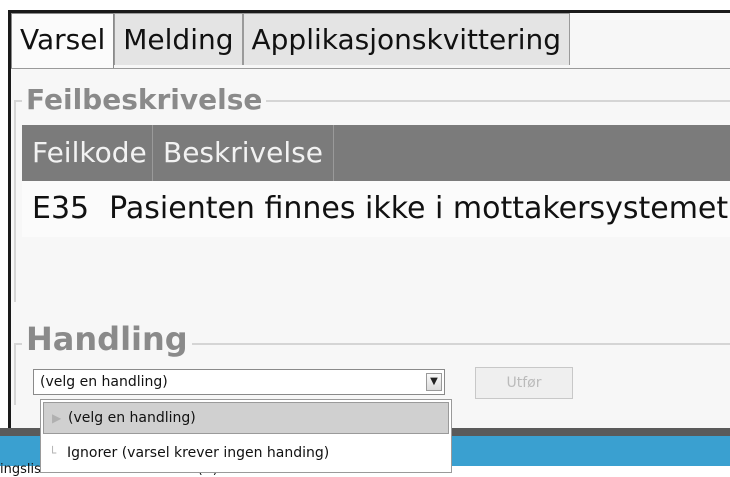  I want to click on chevron-down-icon: ▼, so click(434, 382).